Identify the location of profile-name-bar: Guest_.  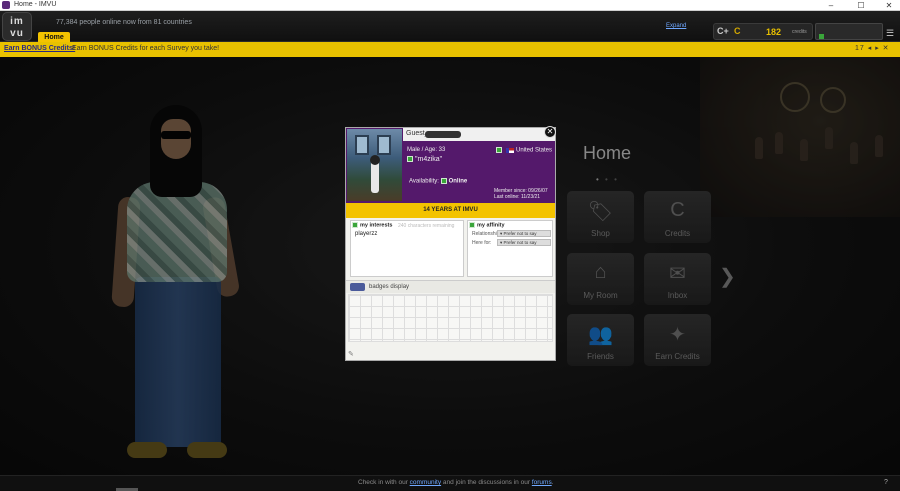
(479, 134).